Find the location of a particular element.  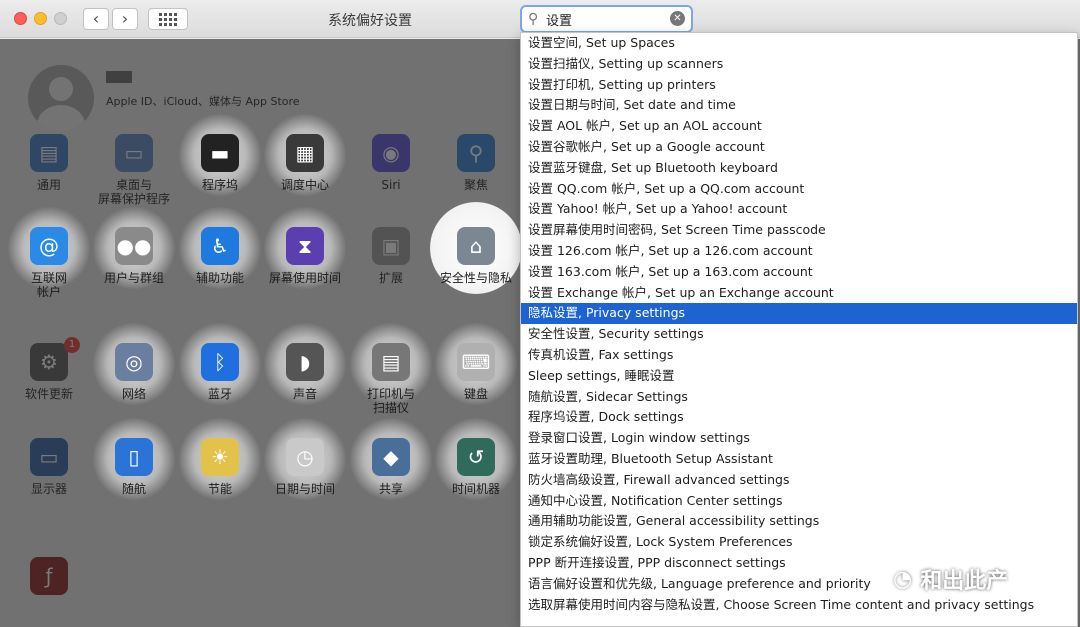

avatar is located at coordinates (61, 98).